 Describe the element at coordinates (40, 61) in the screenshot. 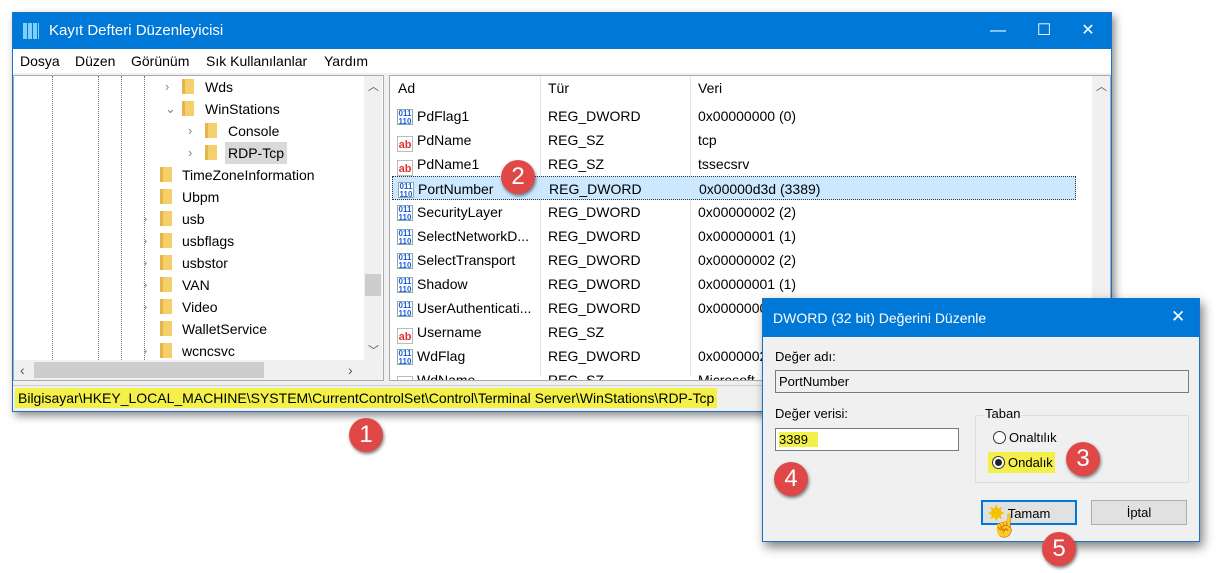

I see `menu-dosya: Dosya` at that location.